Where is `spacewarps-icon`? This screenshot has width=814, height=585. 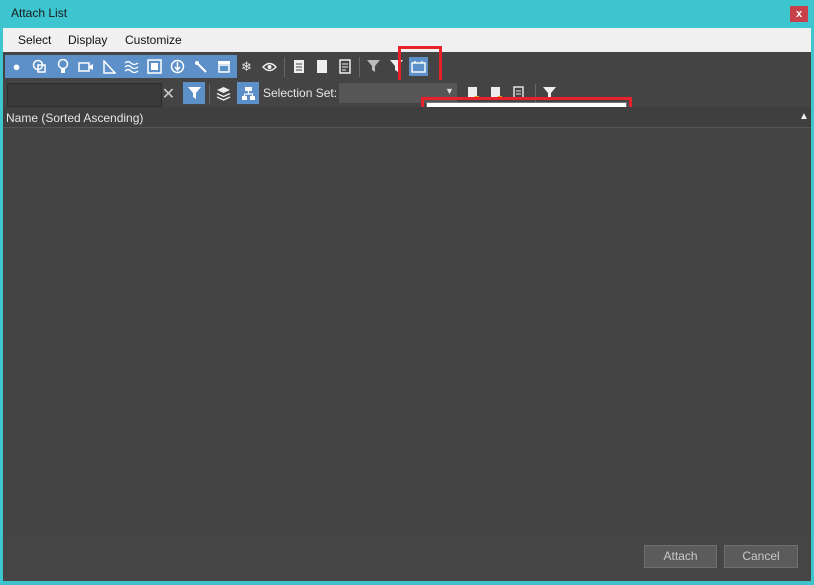 spacewarps-icon is located at coordinates (131, 66).